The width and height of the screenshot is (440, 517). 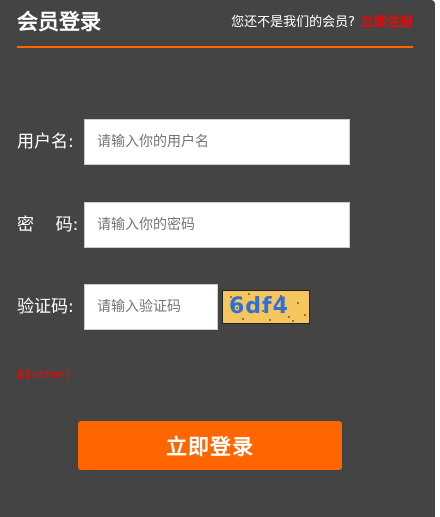 I want to click on register-link: 立即注册, so click(x=387, y=22).